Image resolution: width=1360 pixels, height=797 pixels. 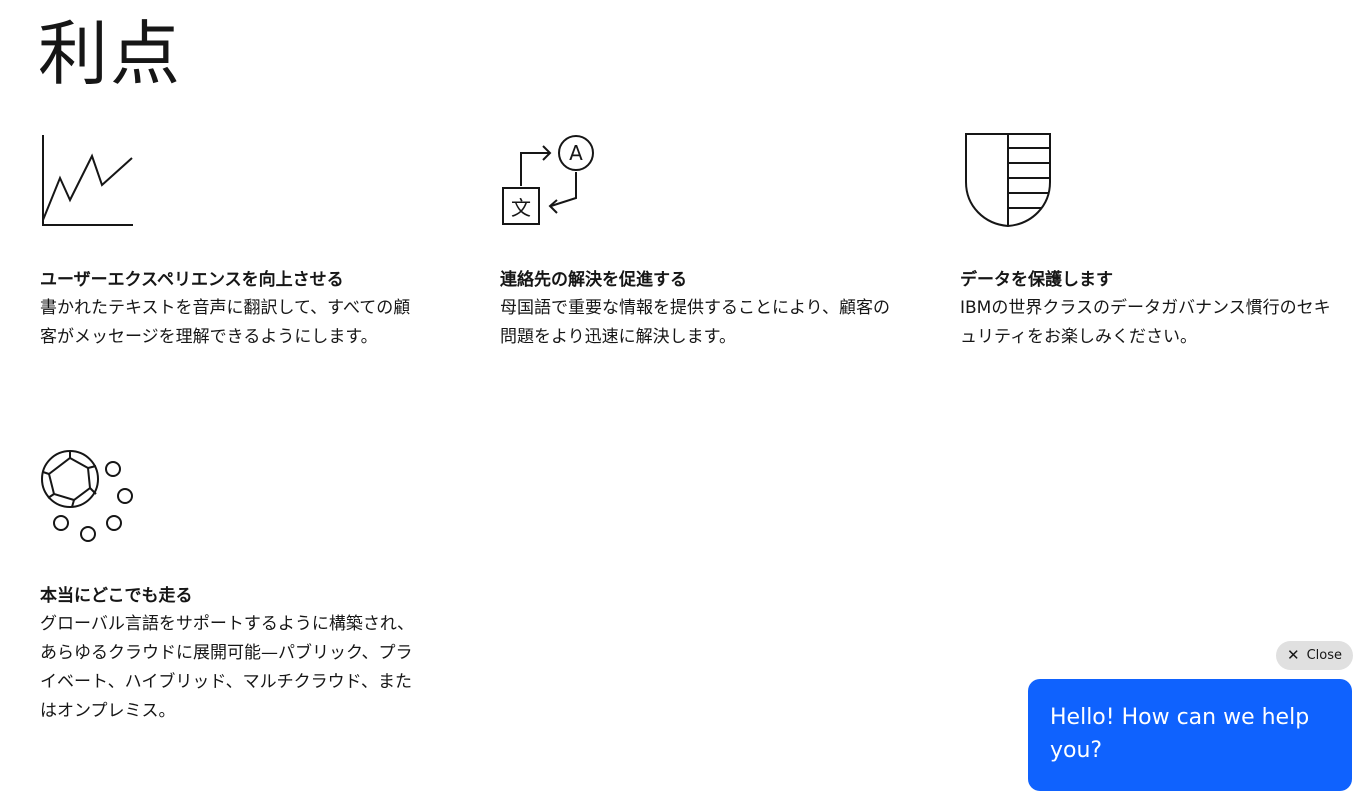 What do you see at coordinates (192, 280) in the screenshot?
I see `feature-title: ユーザーエクスペリエンスを向上させる` at bounding box center [192, 280].